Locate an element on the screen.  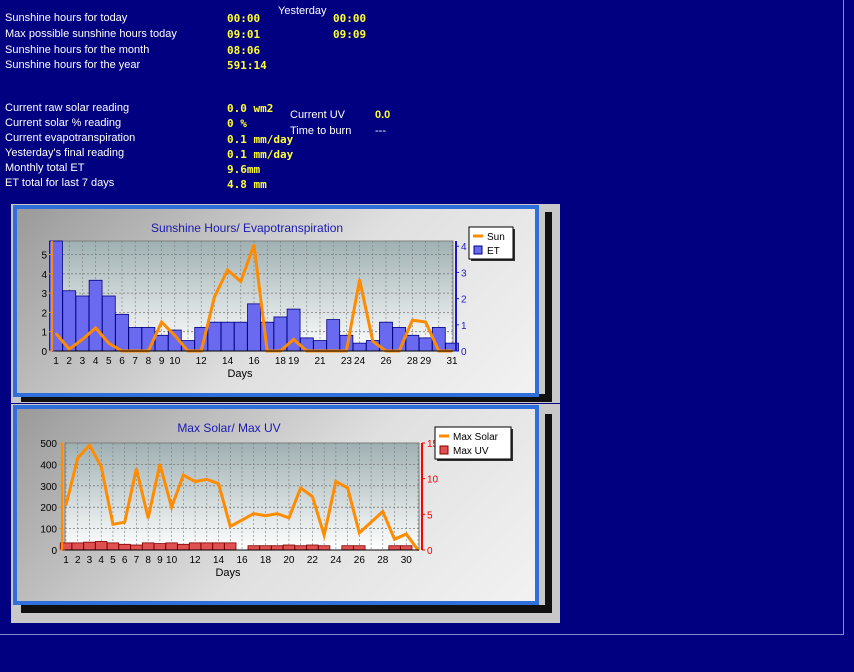
x-tick-label: 9 is located at coordinates (160, 560).